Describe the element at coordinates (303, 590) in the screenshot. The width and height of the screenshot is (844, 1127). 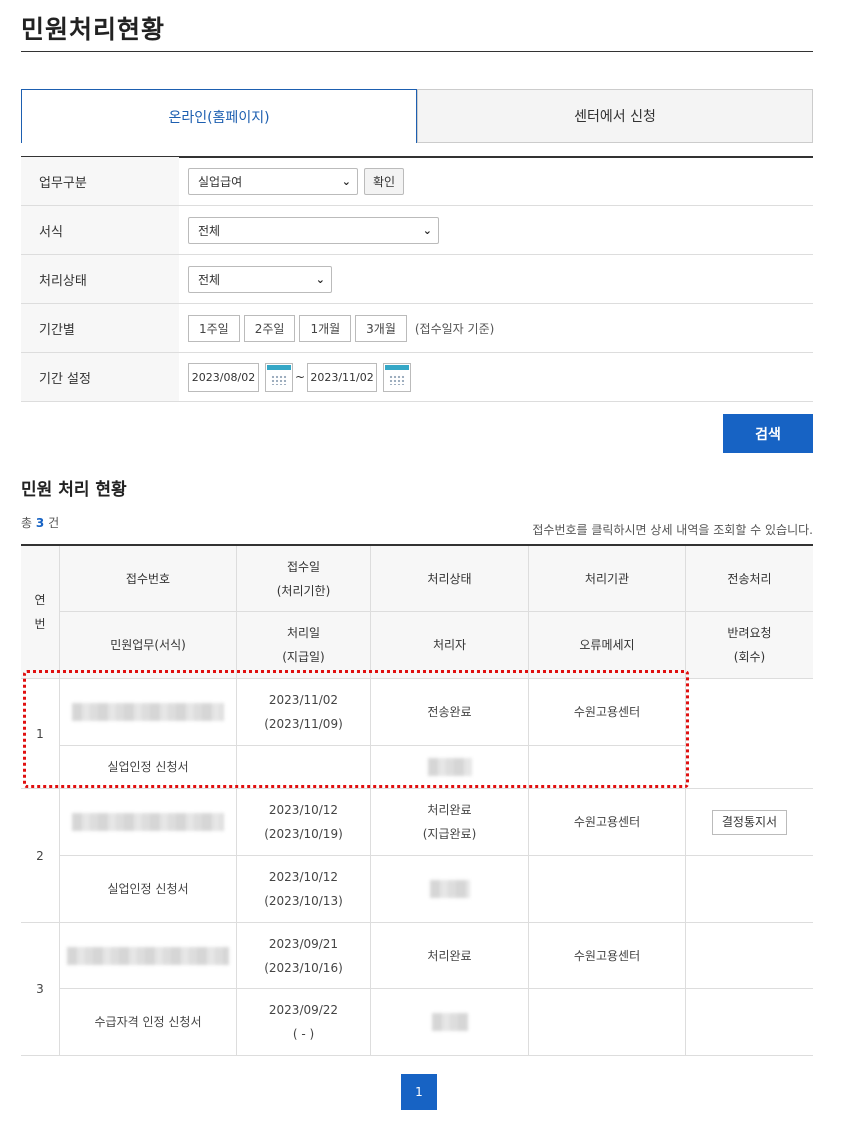
I see `header-receipt-date-line2: (처리기한)` at that location.